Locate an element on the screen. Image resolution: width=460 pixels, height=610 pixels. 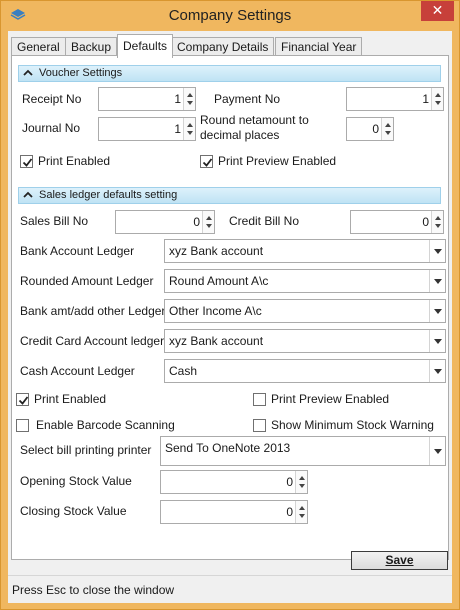
credit-bill-no-field: 0 is located at coordinates (397, 222).